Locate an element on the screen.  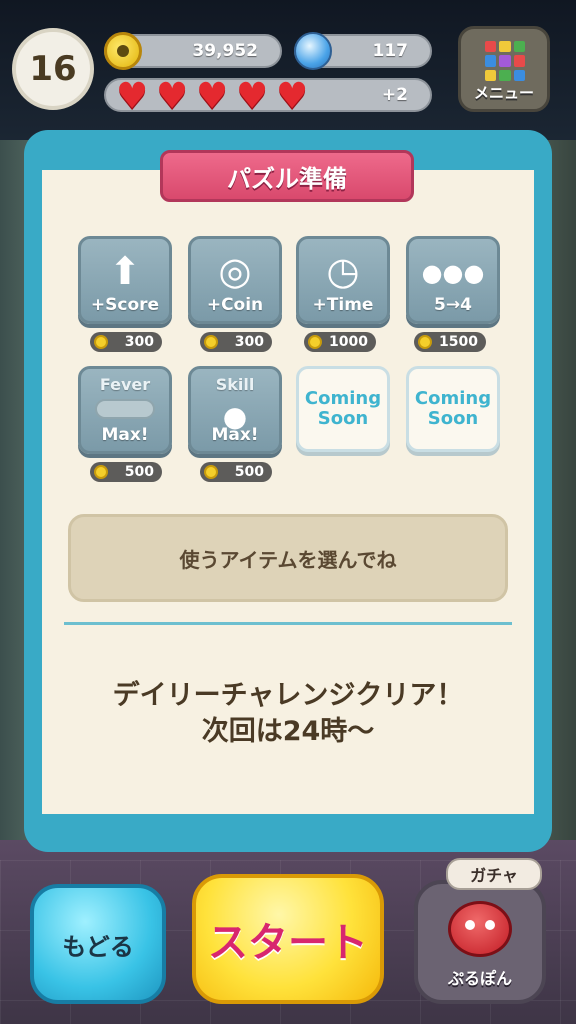
back-label: もどる is located at coordinates (98, 946).